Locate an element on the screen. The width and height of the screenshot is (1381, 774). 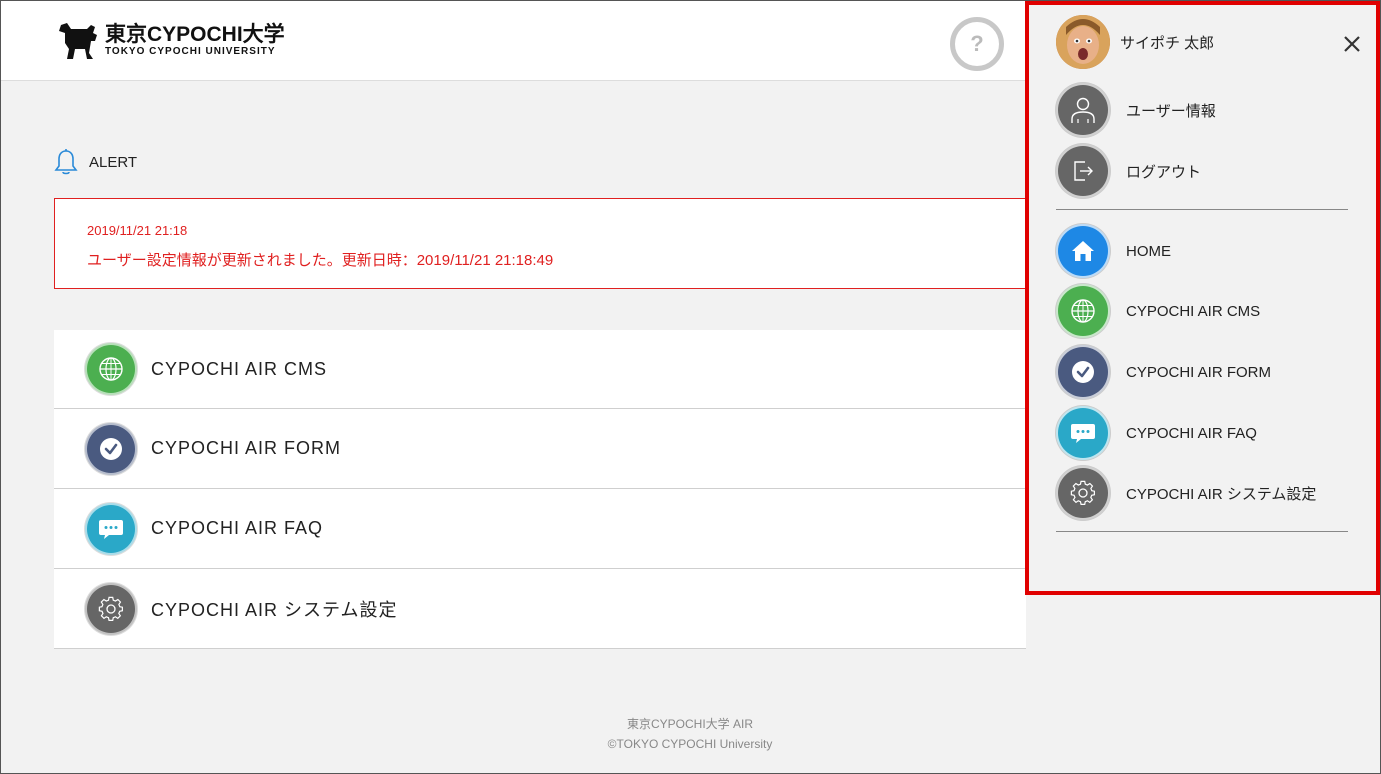
menu-user-info: ユーザー情報 is located at coordinates (1136, 110).